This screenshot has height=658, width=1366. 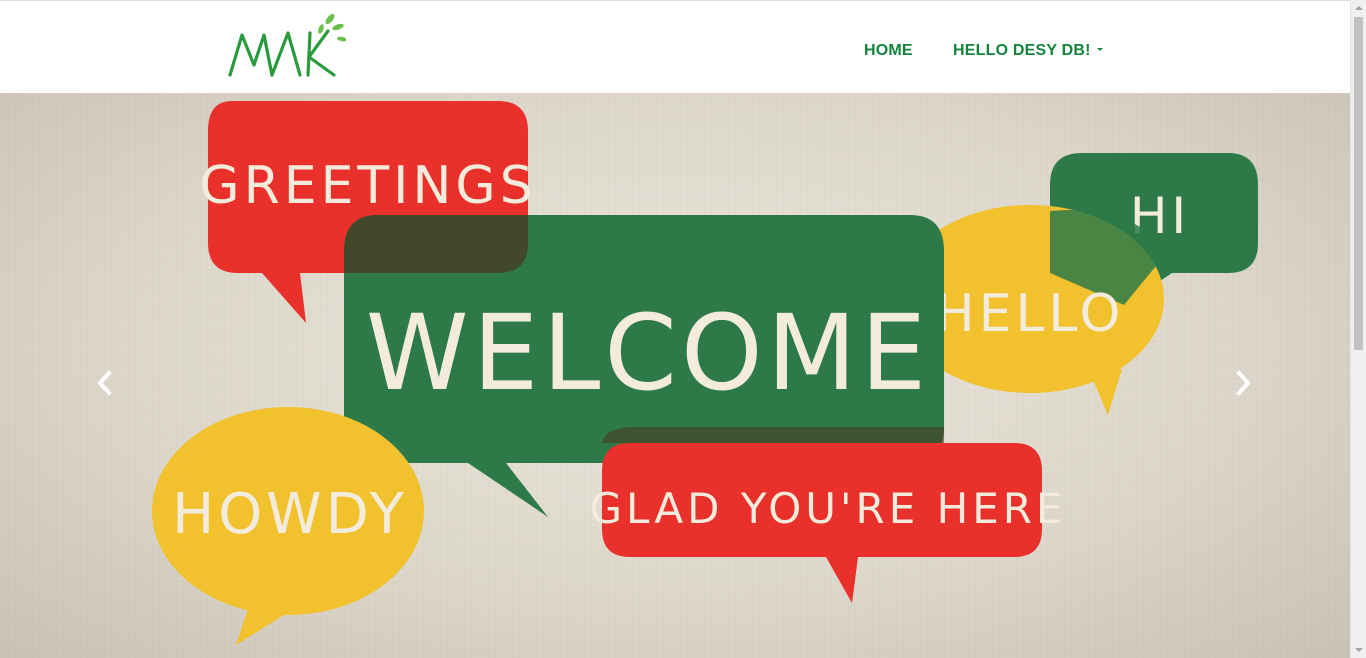 I want to click on bubble-glad-text: GLAD YOU'RE HERE, so click(x=828, y=508).